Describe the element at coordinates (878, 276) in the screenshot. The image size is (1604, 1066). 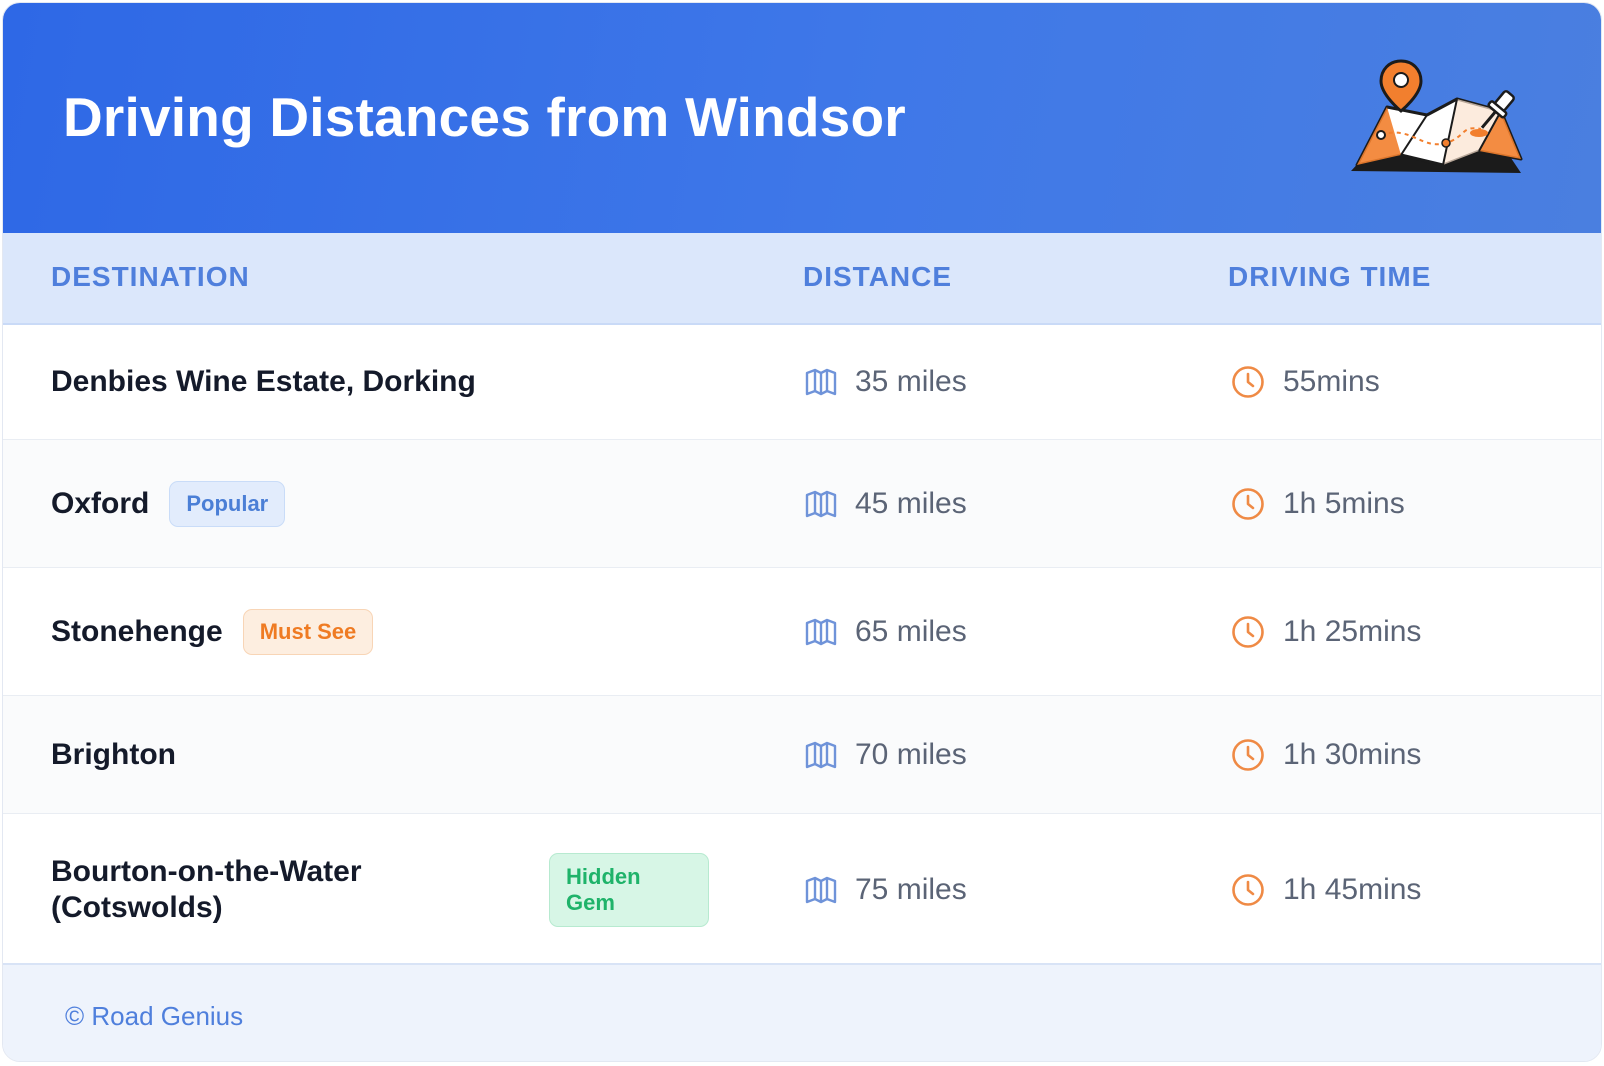
I see `column-header-distance: DISTANCE` at that location.